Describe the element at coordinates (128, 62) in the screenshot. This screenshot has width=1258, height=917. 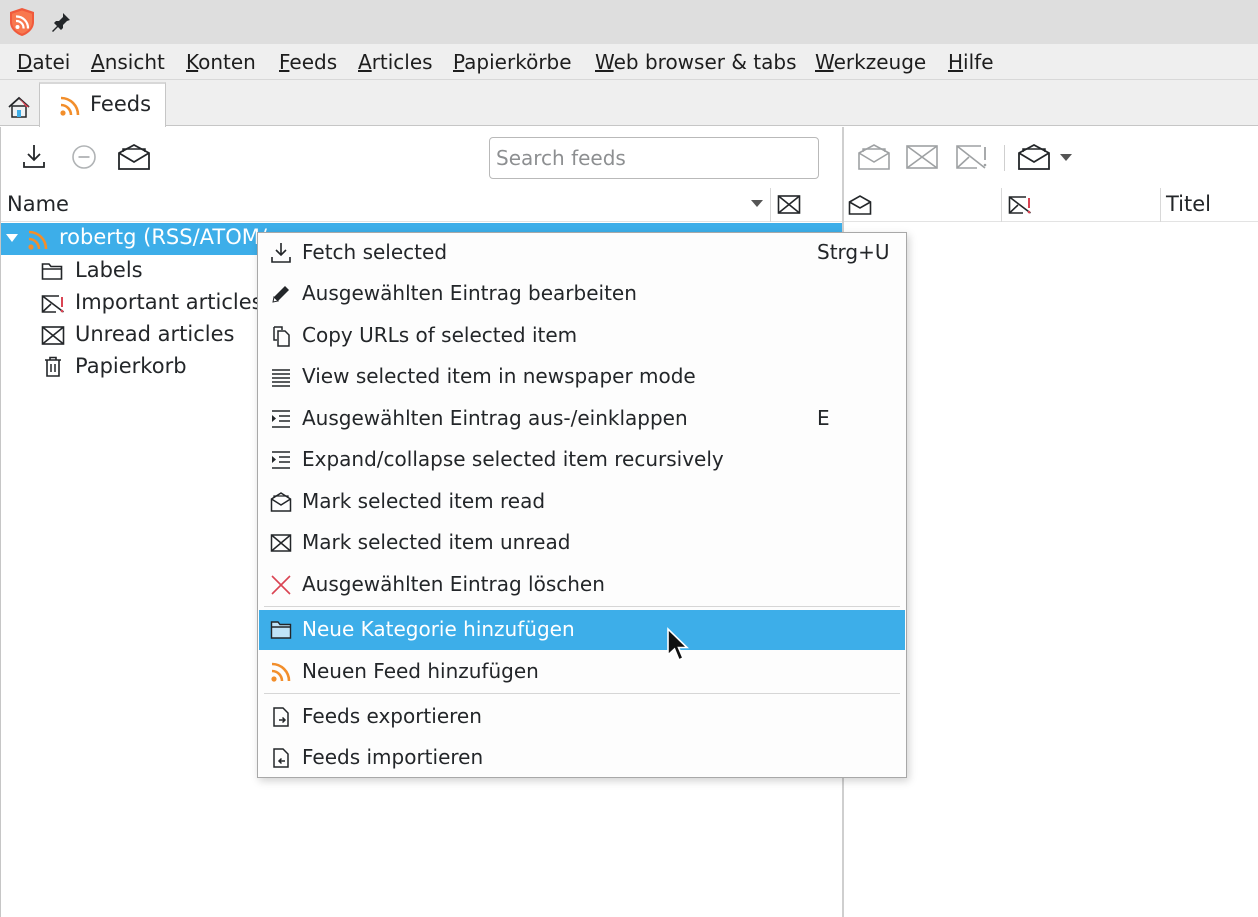
I see `menu-ansicht: Ansicht` at that location.